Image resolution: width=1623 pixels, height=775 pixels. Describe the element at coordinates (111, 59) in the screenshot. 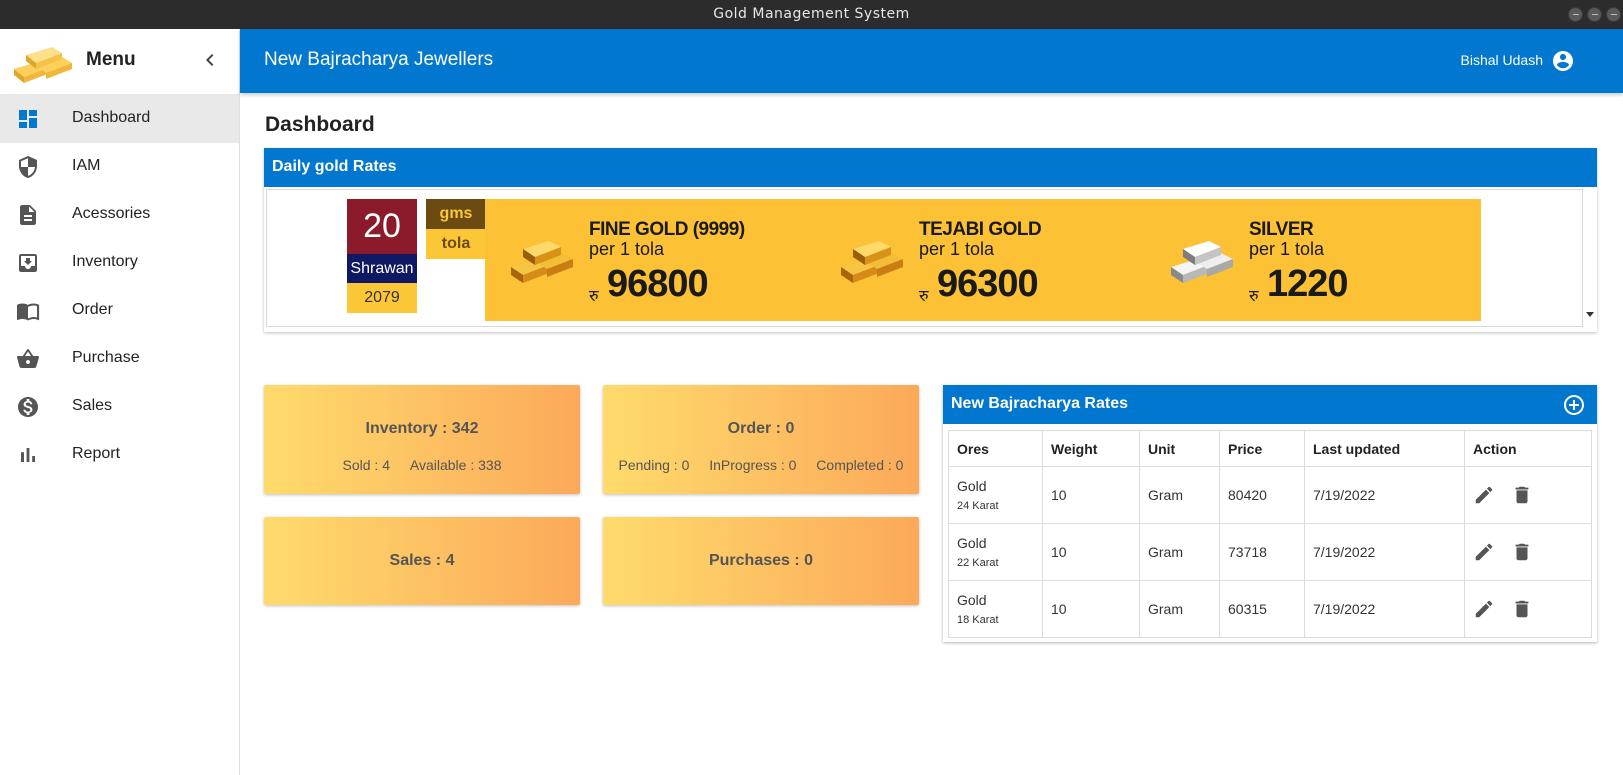

I see `sidebar-title: Menu` at that location.